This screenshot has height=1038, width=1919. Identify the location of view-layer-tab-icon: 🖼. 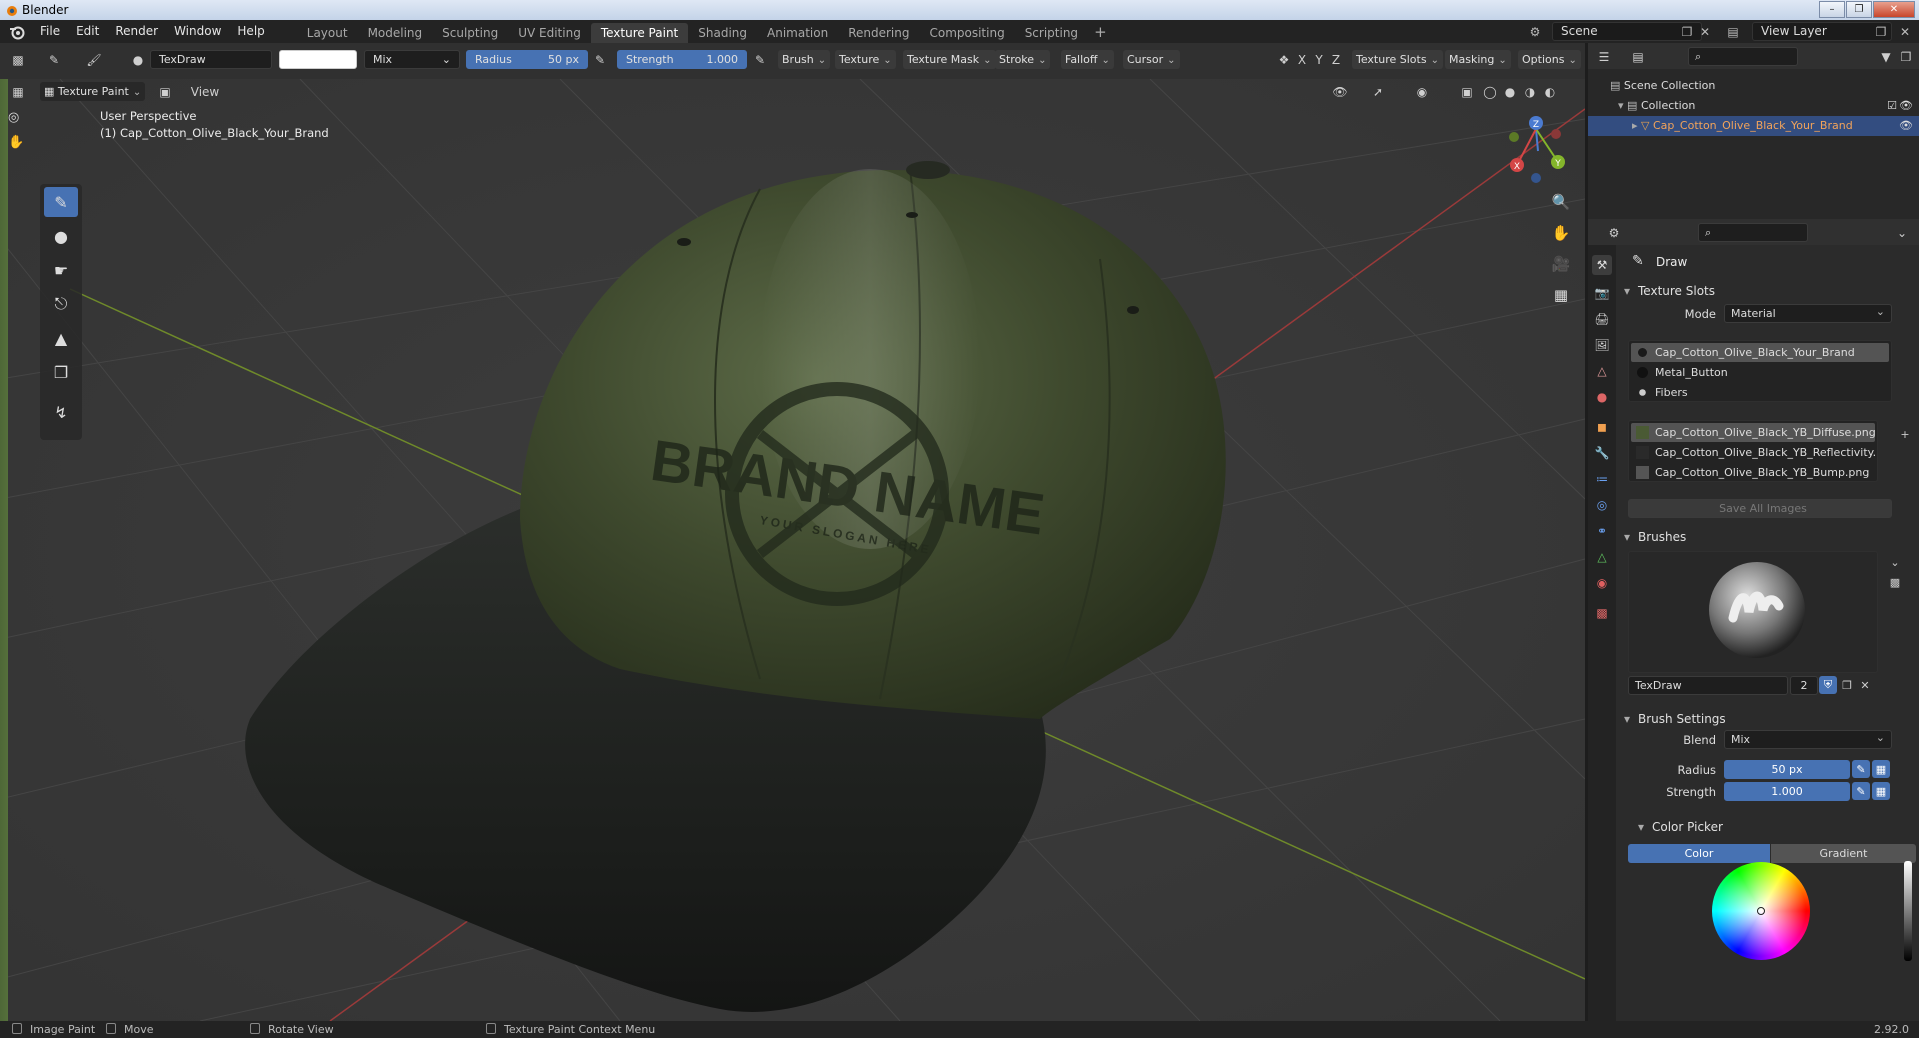
(1602, 345).